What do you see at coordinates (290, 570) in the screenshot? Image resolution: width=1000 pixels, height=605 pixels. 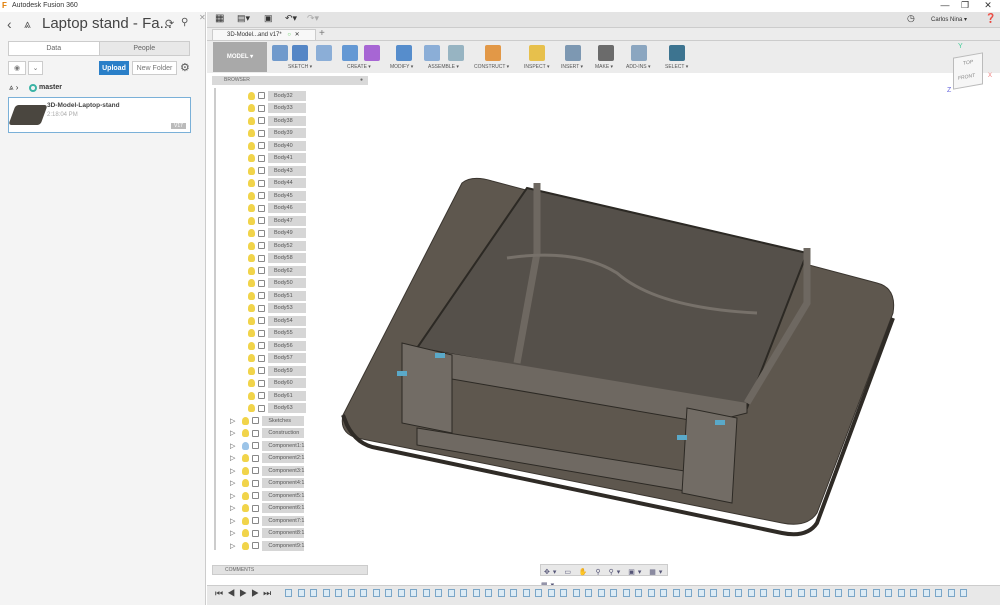 I see `comments-panel: COMMENTS` at bounding box center [290, 570].